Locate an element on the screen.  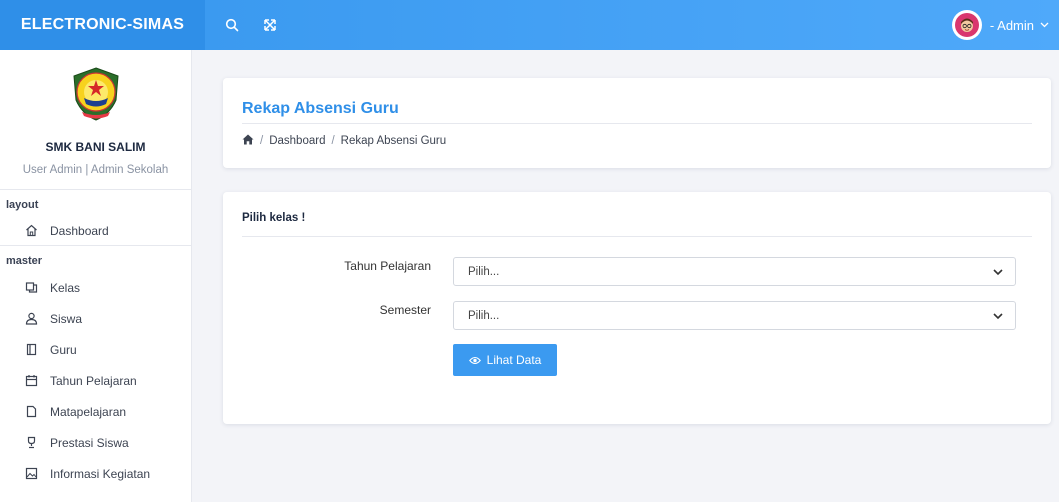
sidebar-item-label: Siswa is located at coordinates (66, 318).